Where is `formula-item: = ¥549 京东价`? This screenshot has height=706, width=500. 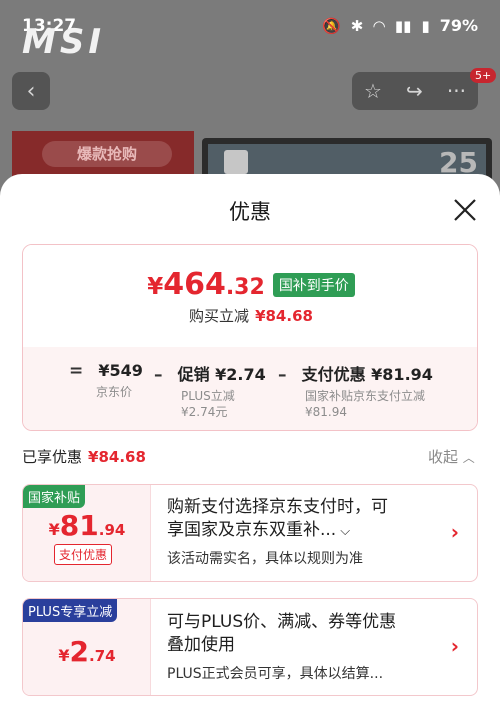
formula-item: = ¥549 京东价 is located at coordinates (106, 380).